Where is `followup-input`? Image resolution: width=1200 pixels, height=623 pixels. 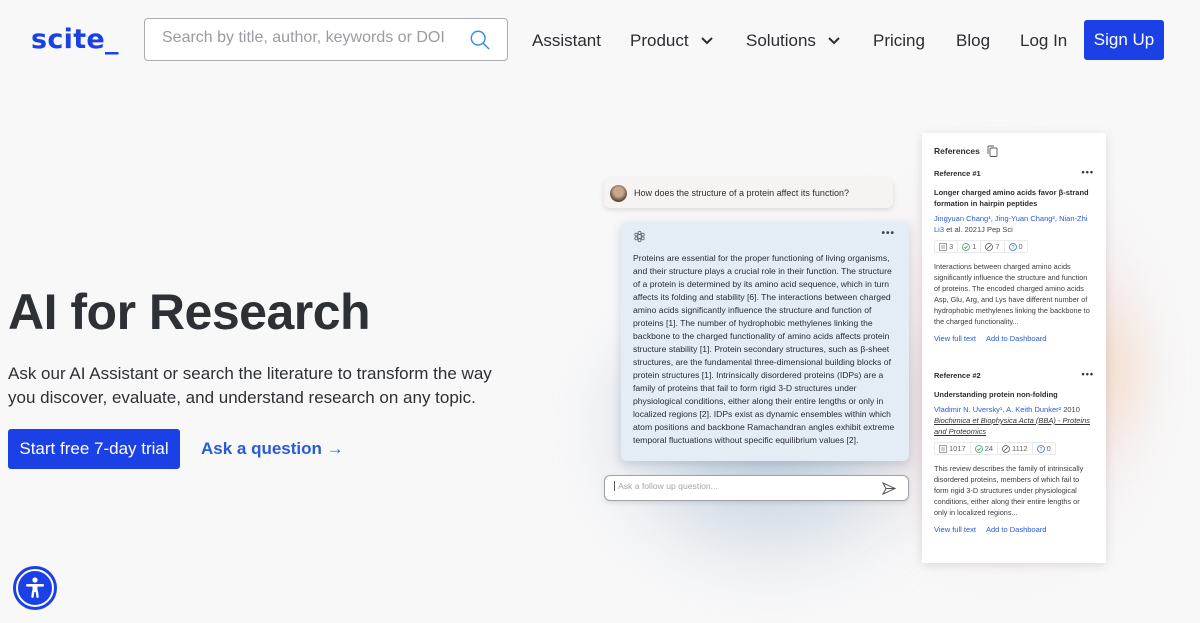
followup-input is located at coordinates (739, 486).